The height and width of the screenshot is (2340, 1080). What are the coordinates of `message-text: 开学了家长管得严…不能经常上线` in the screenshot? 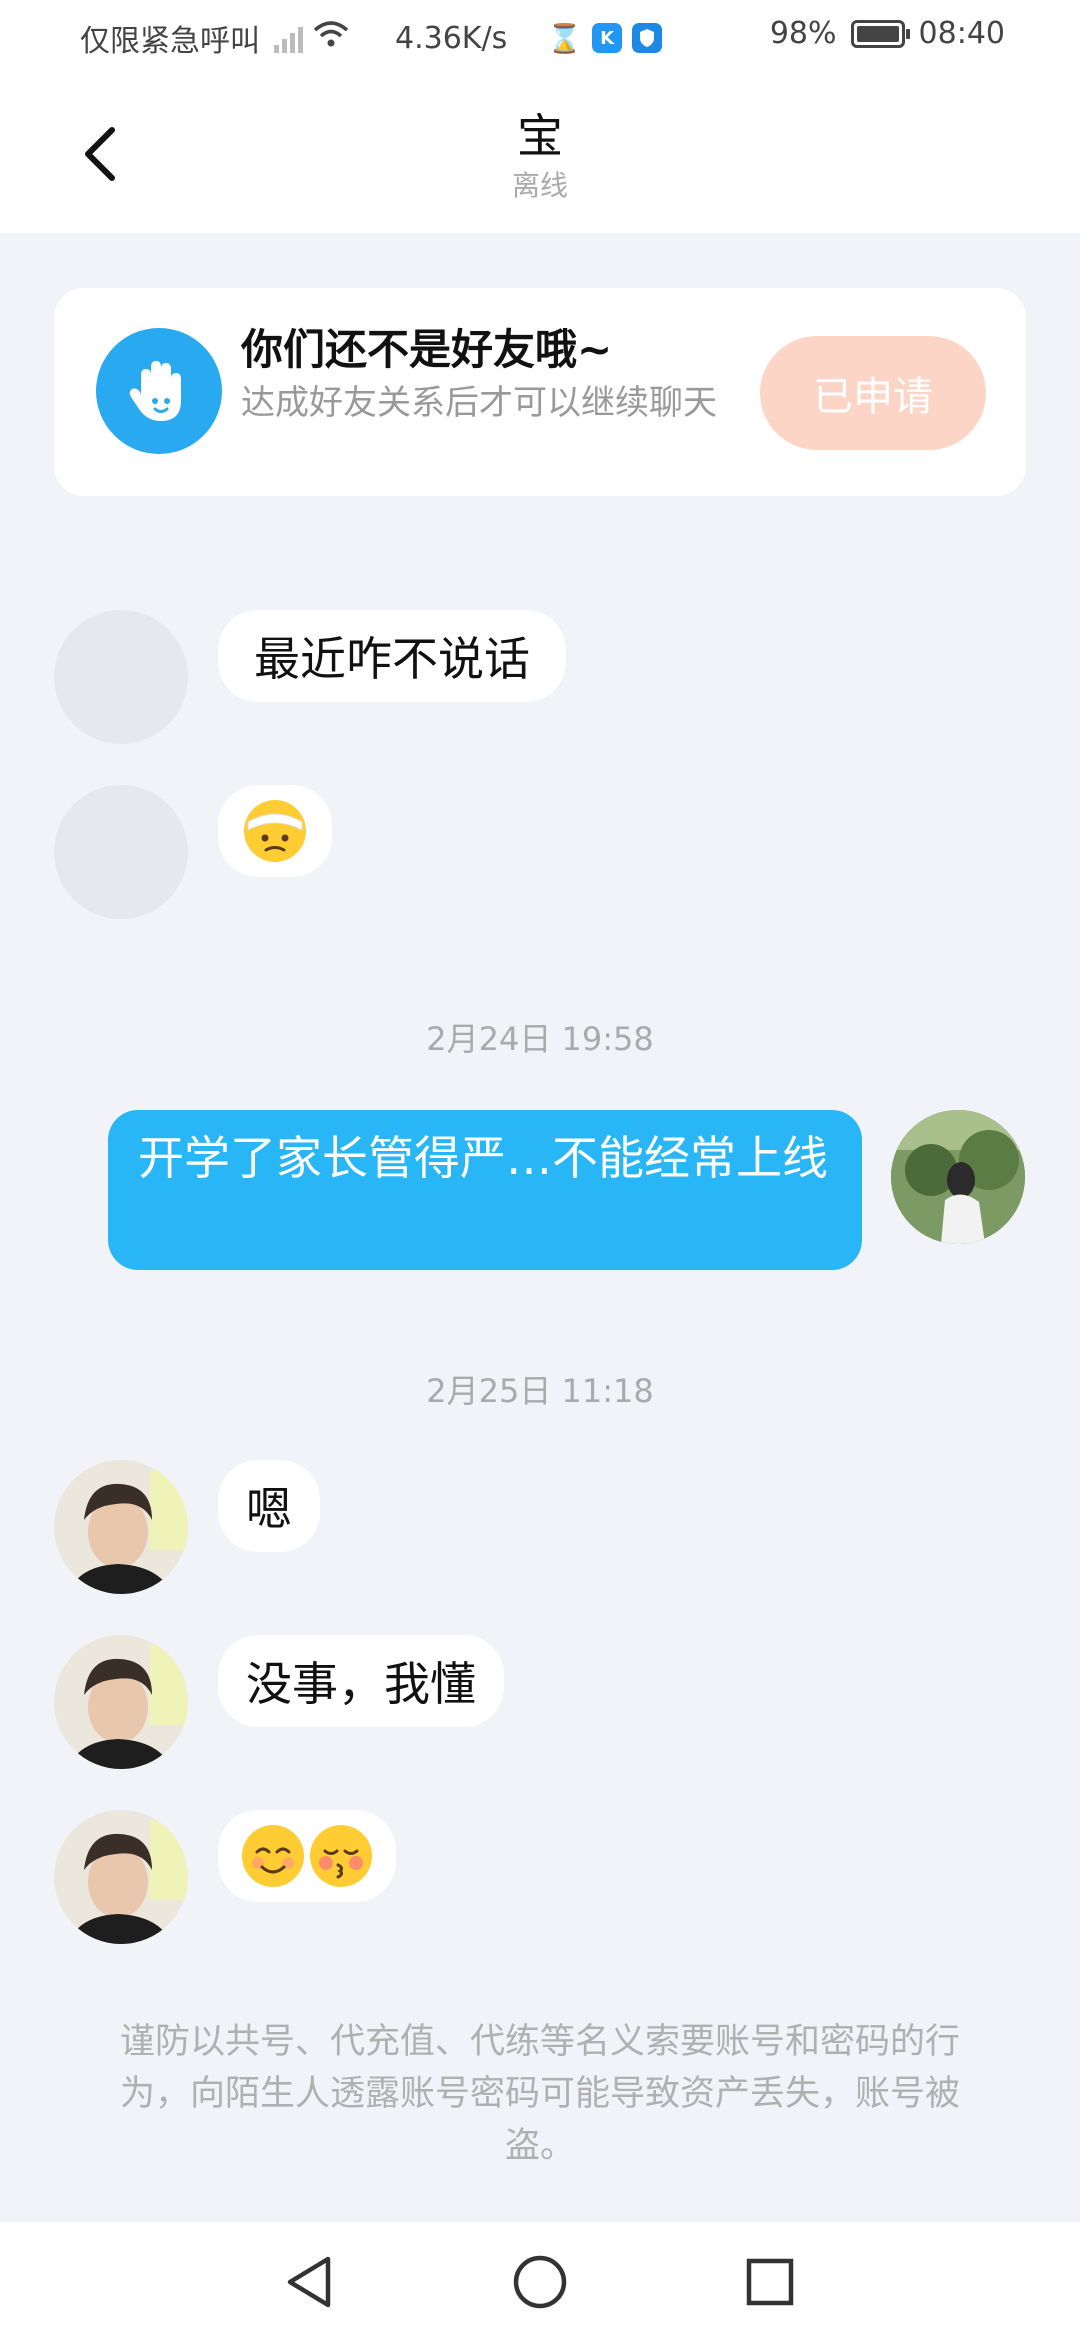 It's located at (483, 1158).